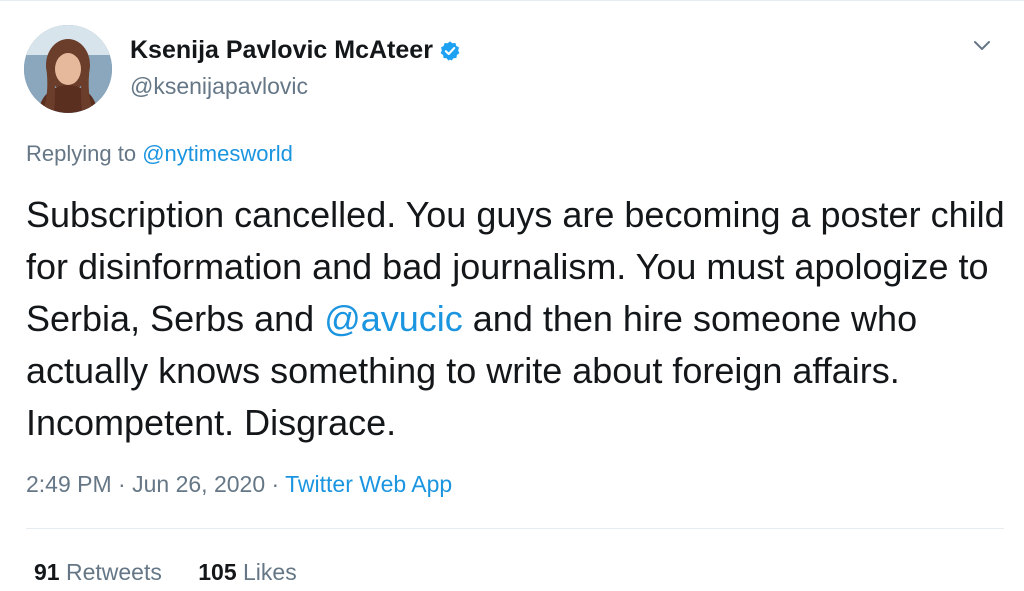 This screenshot has height=591, width=1024. What do you see at coordinates (281, 50) in the screenshot?
I see `display-name: Ksenija Pavlovic McAteer` at bounding box center [281, 50].